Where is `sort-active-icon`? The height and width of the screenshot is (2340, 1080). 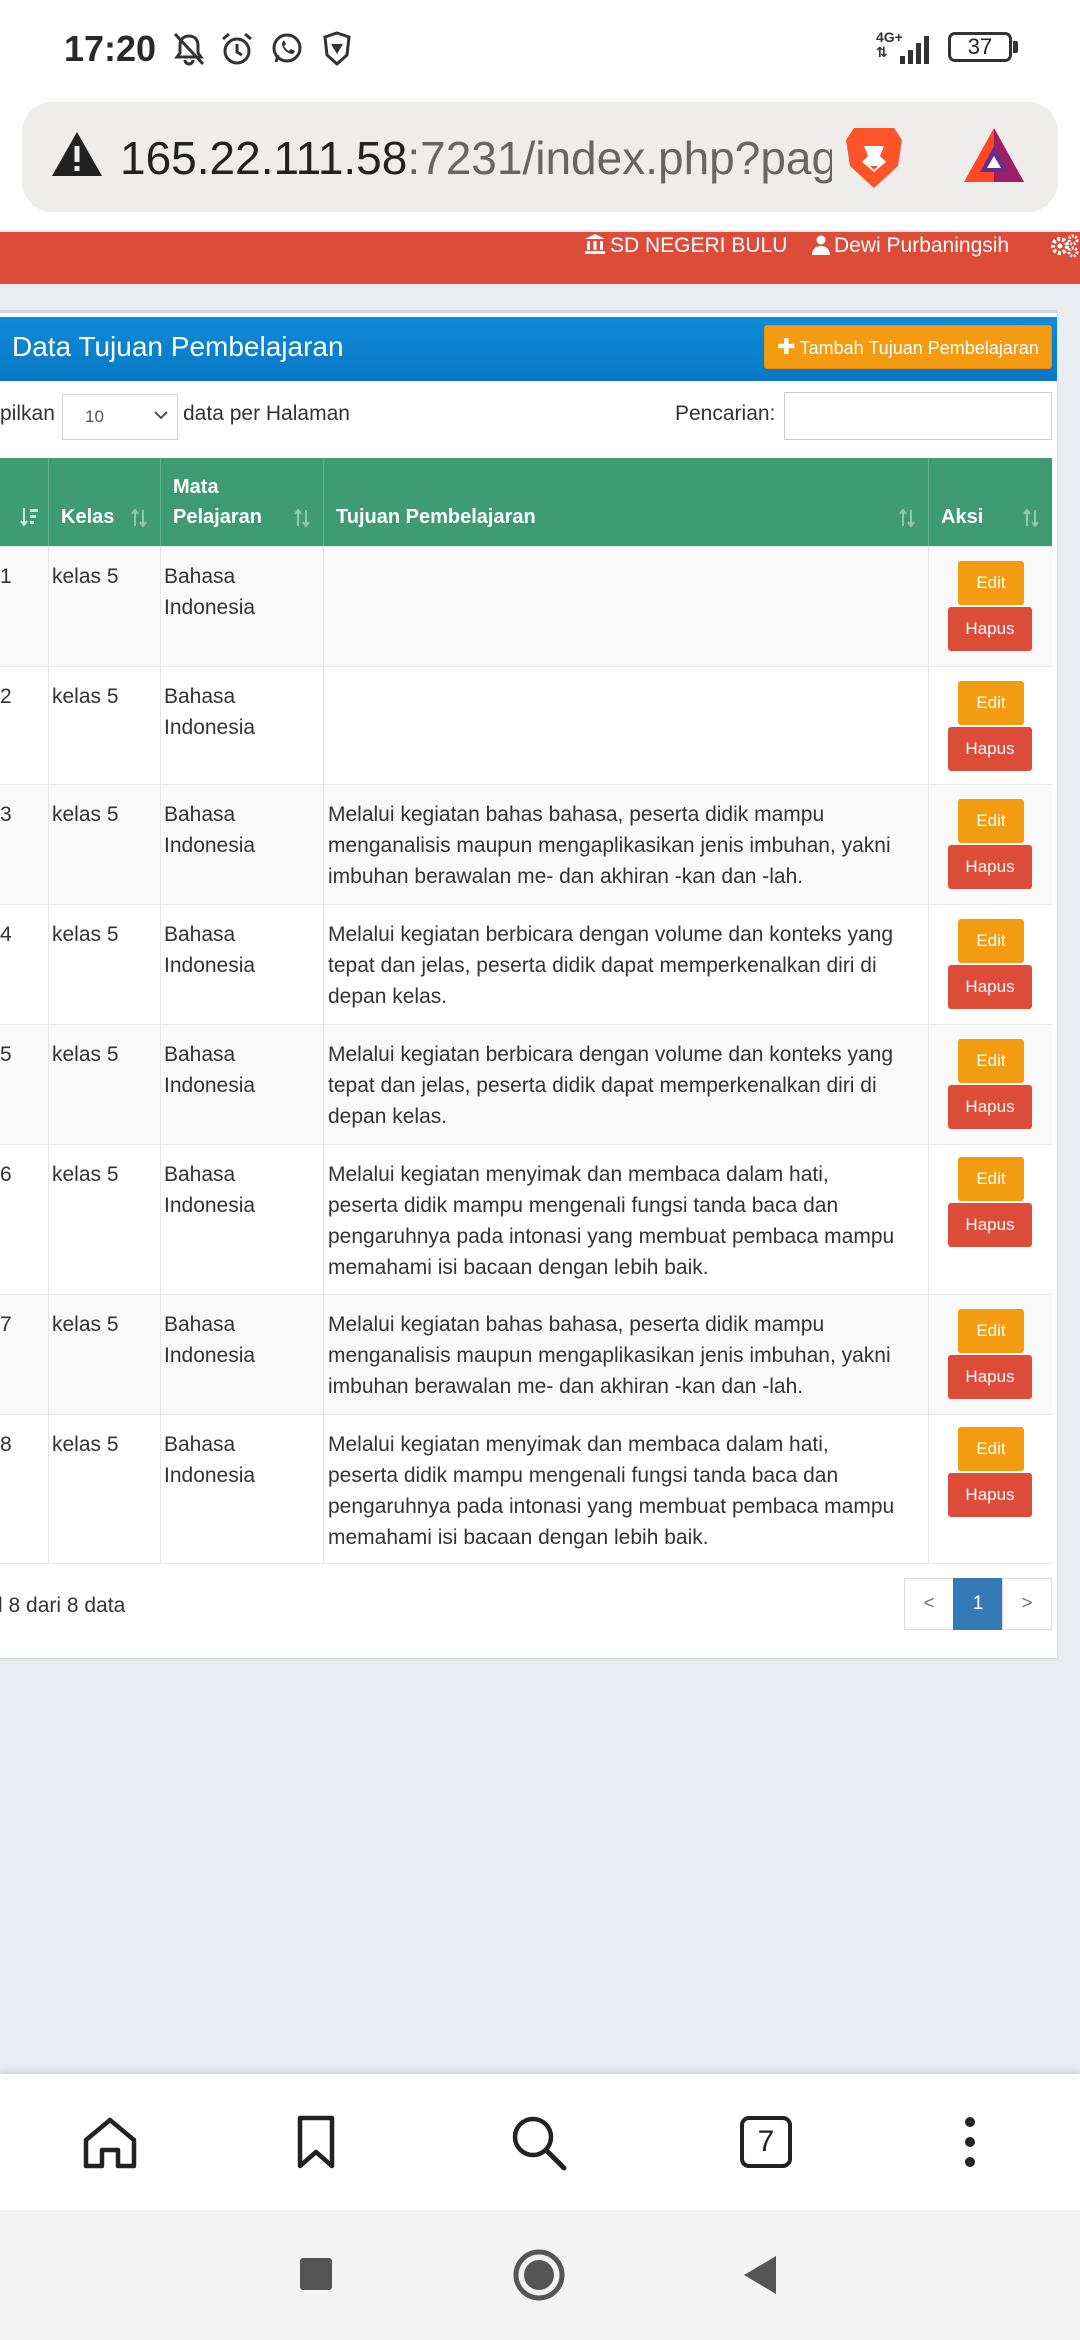 sort-active-icon is located at coordinates (29, 517).